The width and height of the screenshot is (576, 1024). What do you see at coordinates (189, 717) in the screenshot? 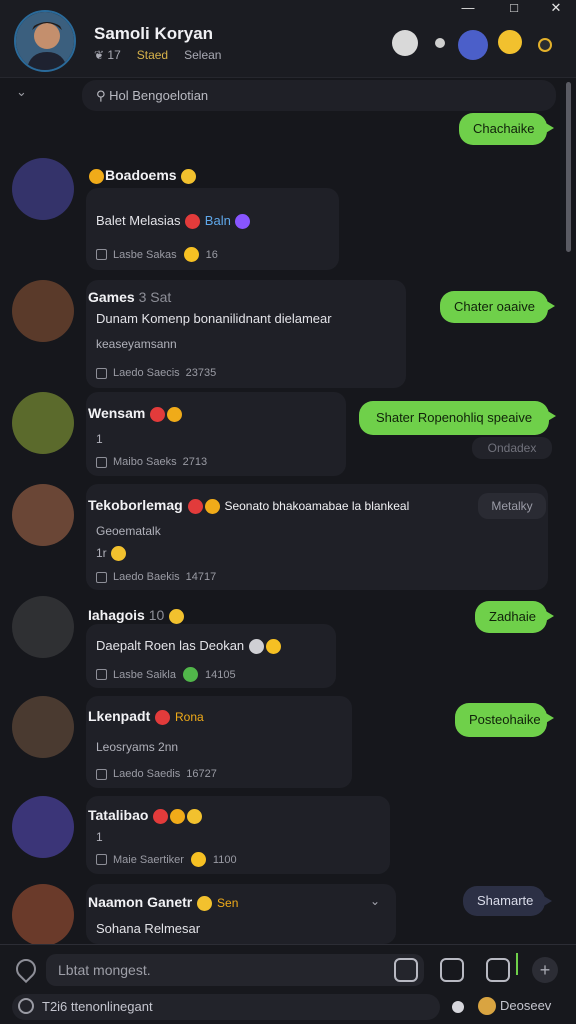
I see `name-extra: Rona` at bounding box center [189, 717].